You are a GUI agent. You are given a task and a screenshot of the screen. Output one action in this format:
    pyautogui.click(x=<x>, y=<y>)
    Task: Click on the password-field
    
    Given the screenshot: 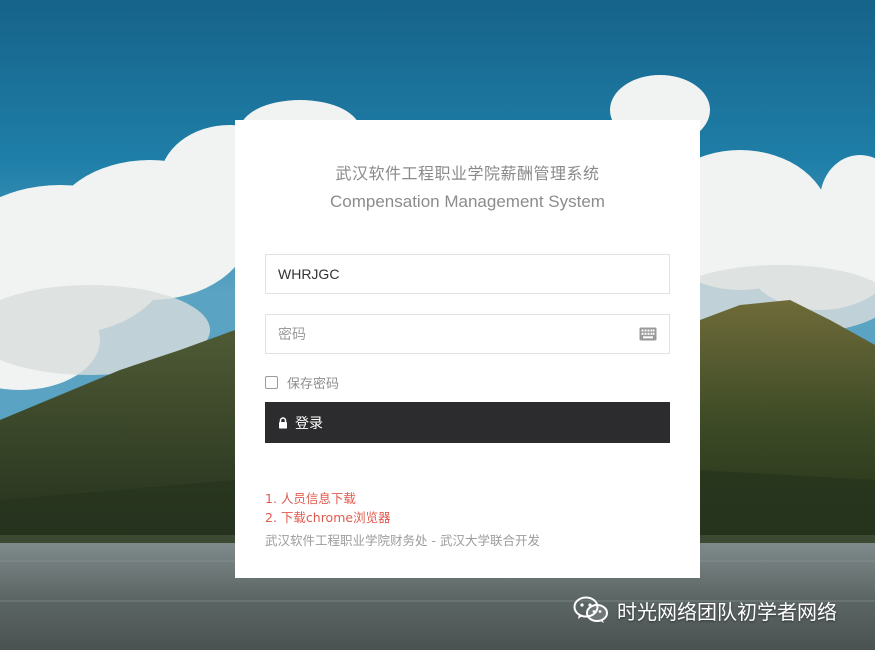 What is the action you would take?
    pyautogui.click(x=467, y=334)
    